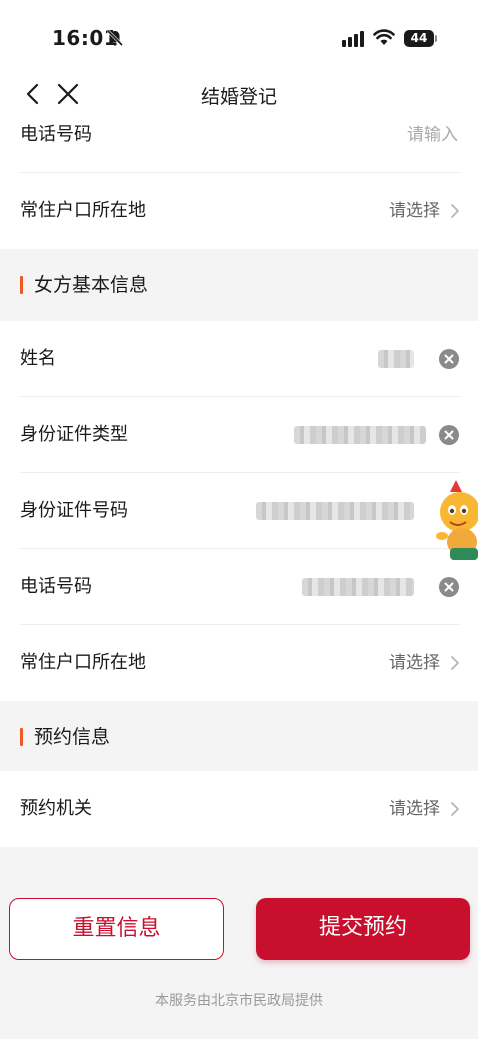 Image resolution: width=478 pixels, height=1039 pixels. I want to click on office-row: 预约机关 请选择, so click(240, 809).